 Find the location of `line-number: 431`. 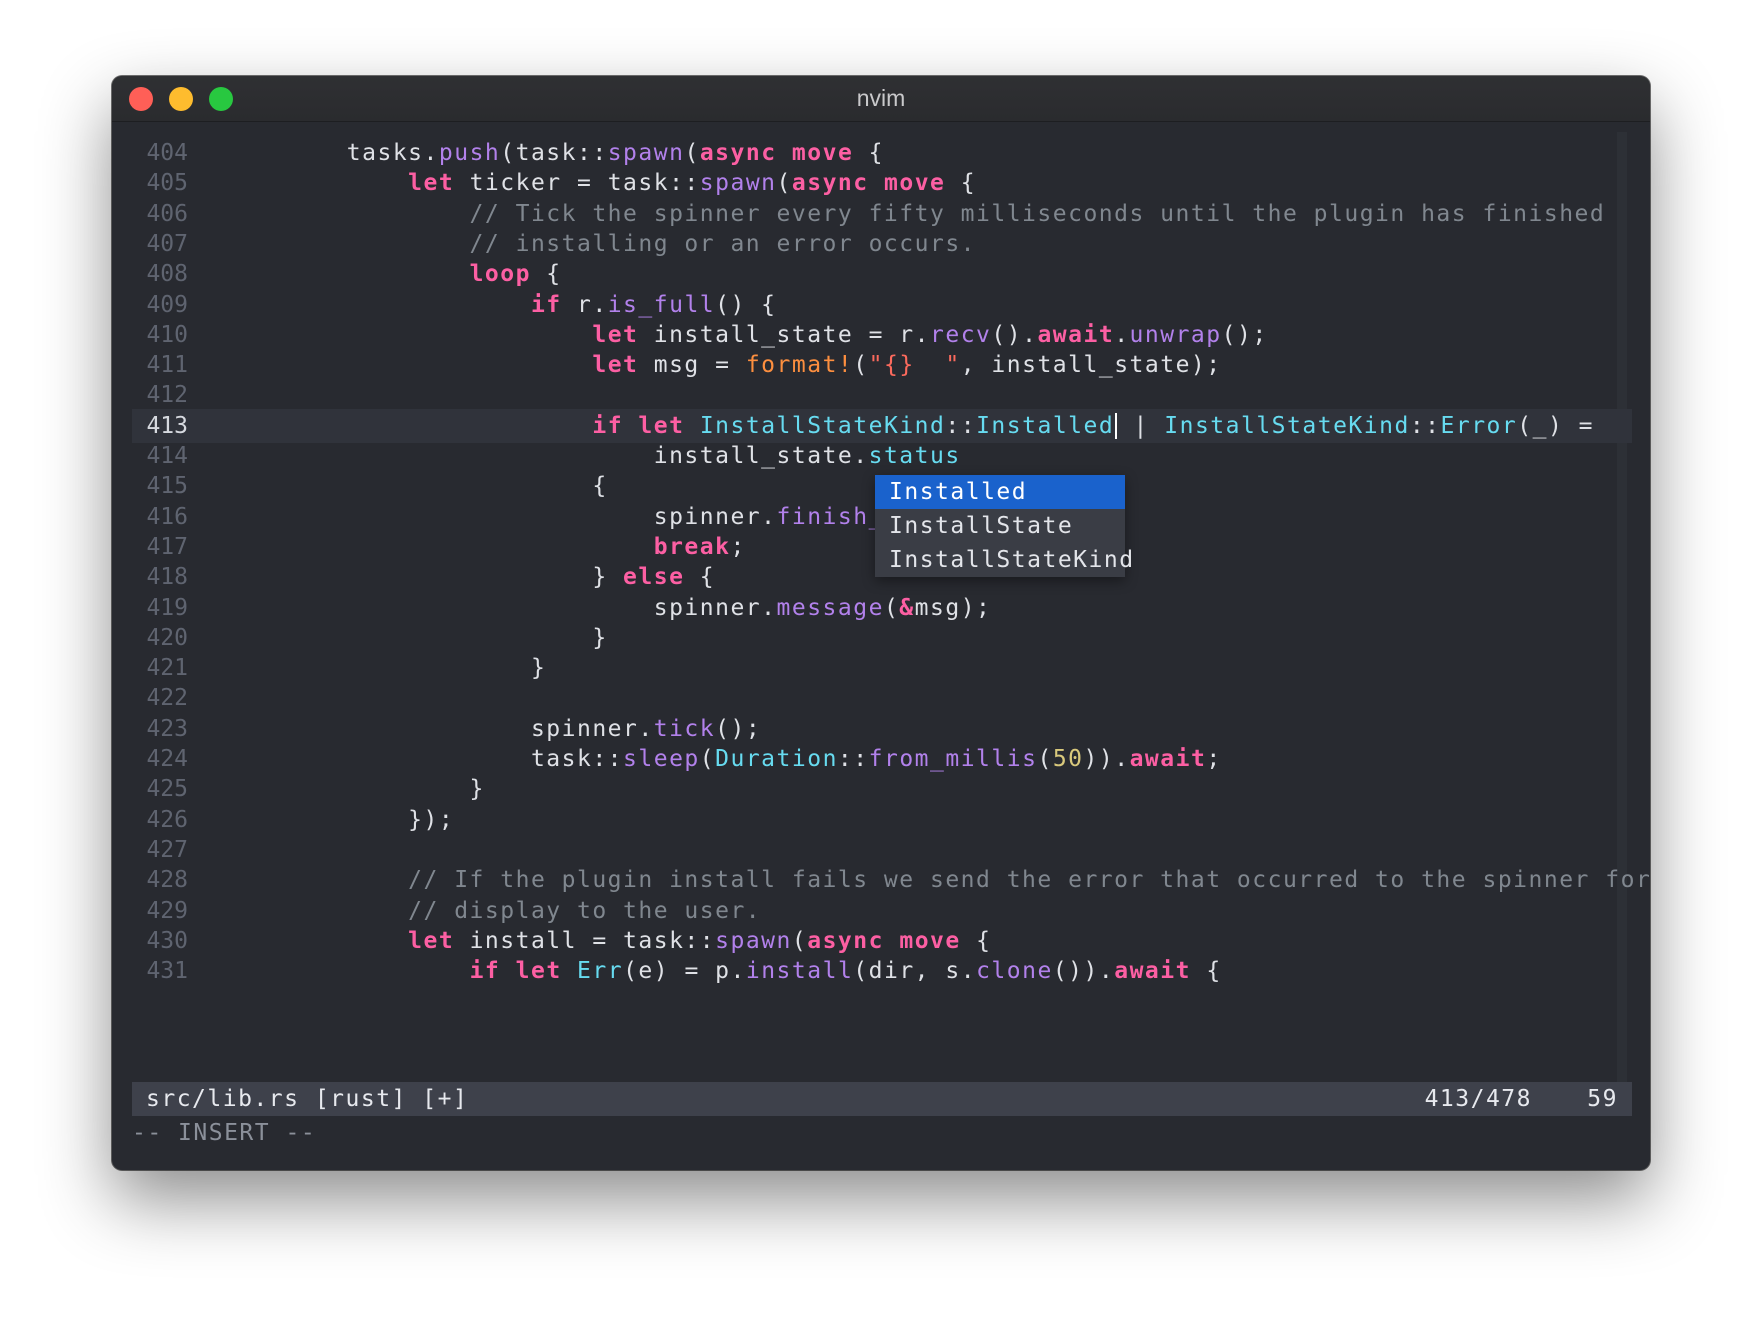

line-number: 431 is located at coordinates (167, 971).